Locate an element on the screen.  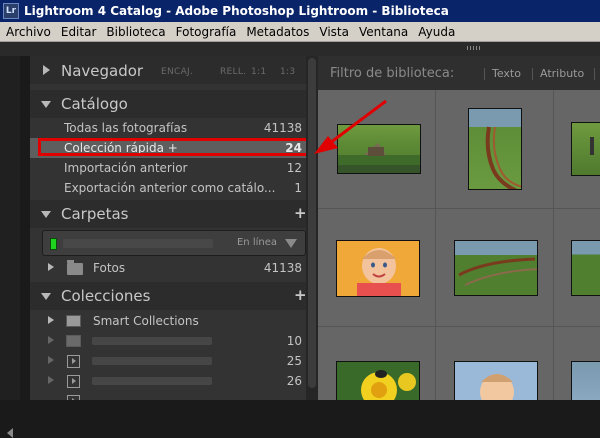
collapse-left-arrow-icon is located at coordinates (10, 433).